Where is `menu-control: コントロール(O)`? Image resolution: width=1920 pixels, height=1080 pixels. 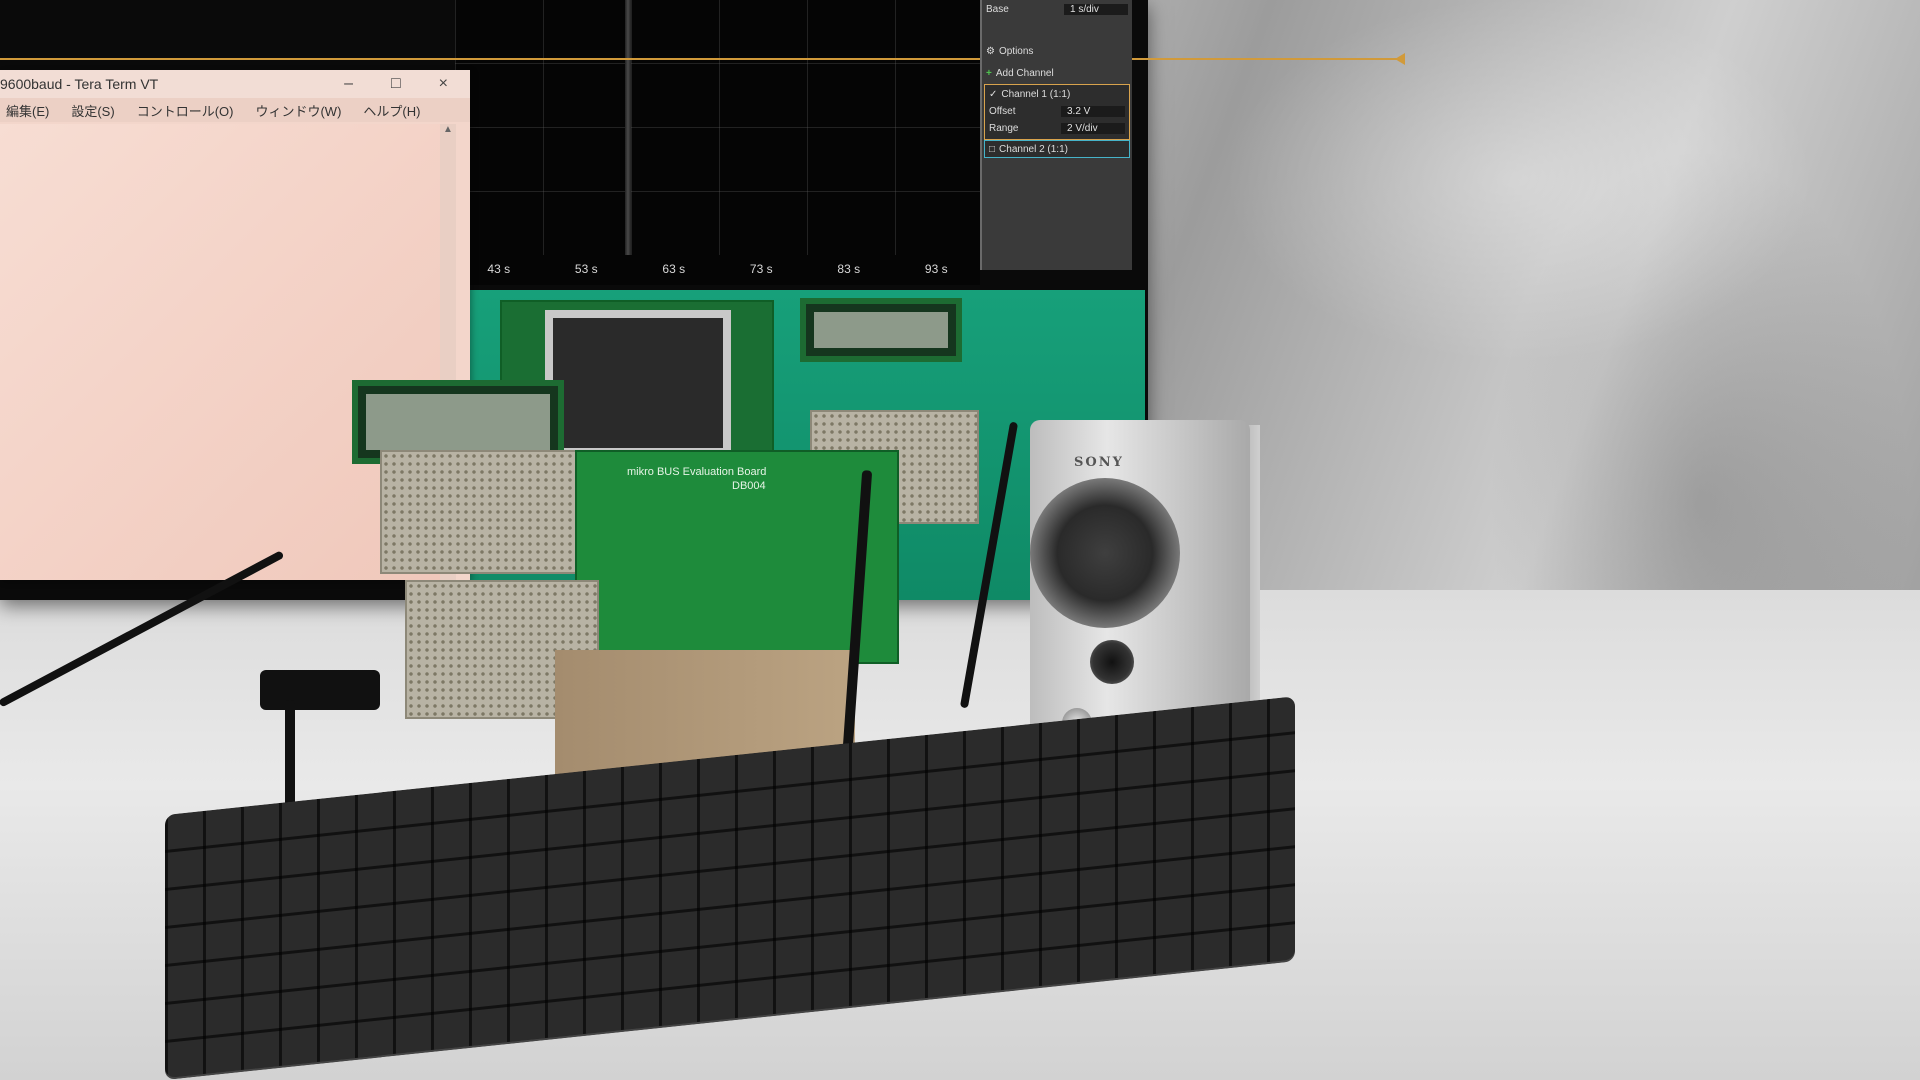
menu-control: コントロール(O) is located at coordinates (185, 110).